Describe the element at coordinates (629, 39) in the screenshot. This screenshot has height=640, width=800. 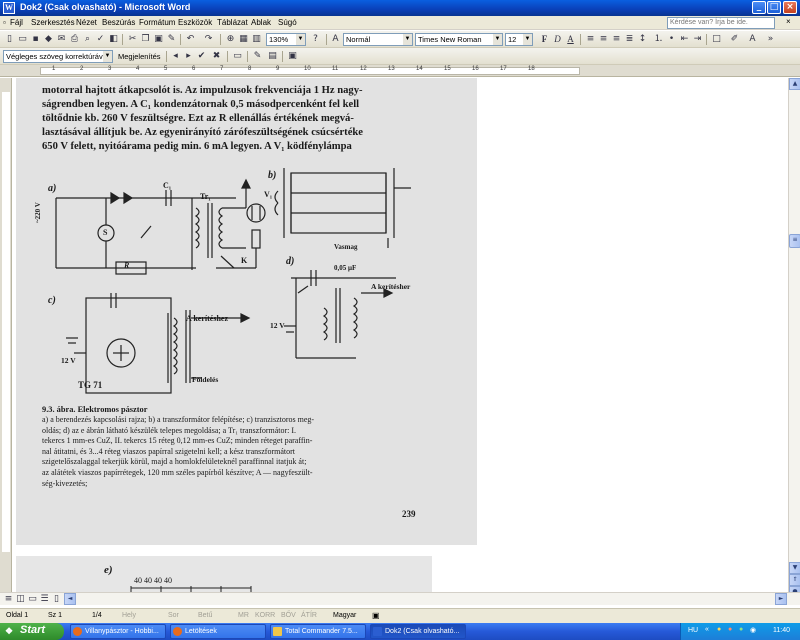
I see `justify-icon: ≣` at that location.